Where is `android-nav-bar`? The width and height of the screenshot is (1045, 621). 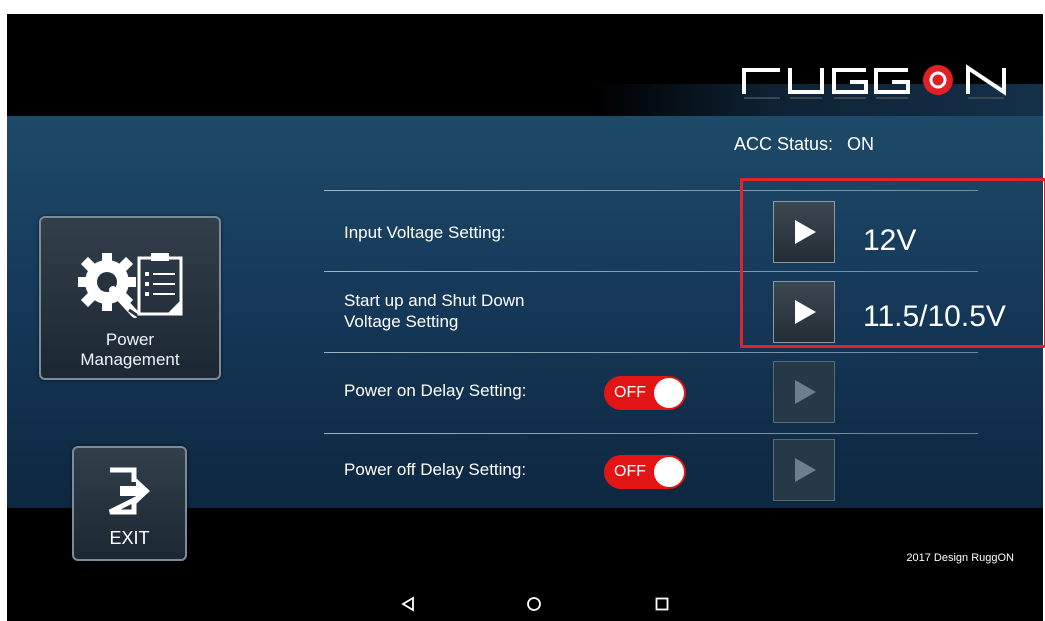 android-nav-bar is located at coordinates (525, 603).